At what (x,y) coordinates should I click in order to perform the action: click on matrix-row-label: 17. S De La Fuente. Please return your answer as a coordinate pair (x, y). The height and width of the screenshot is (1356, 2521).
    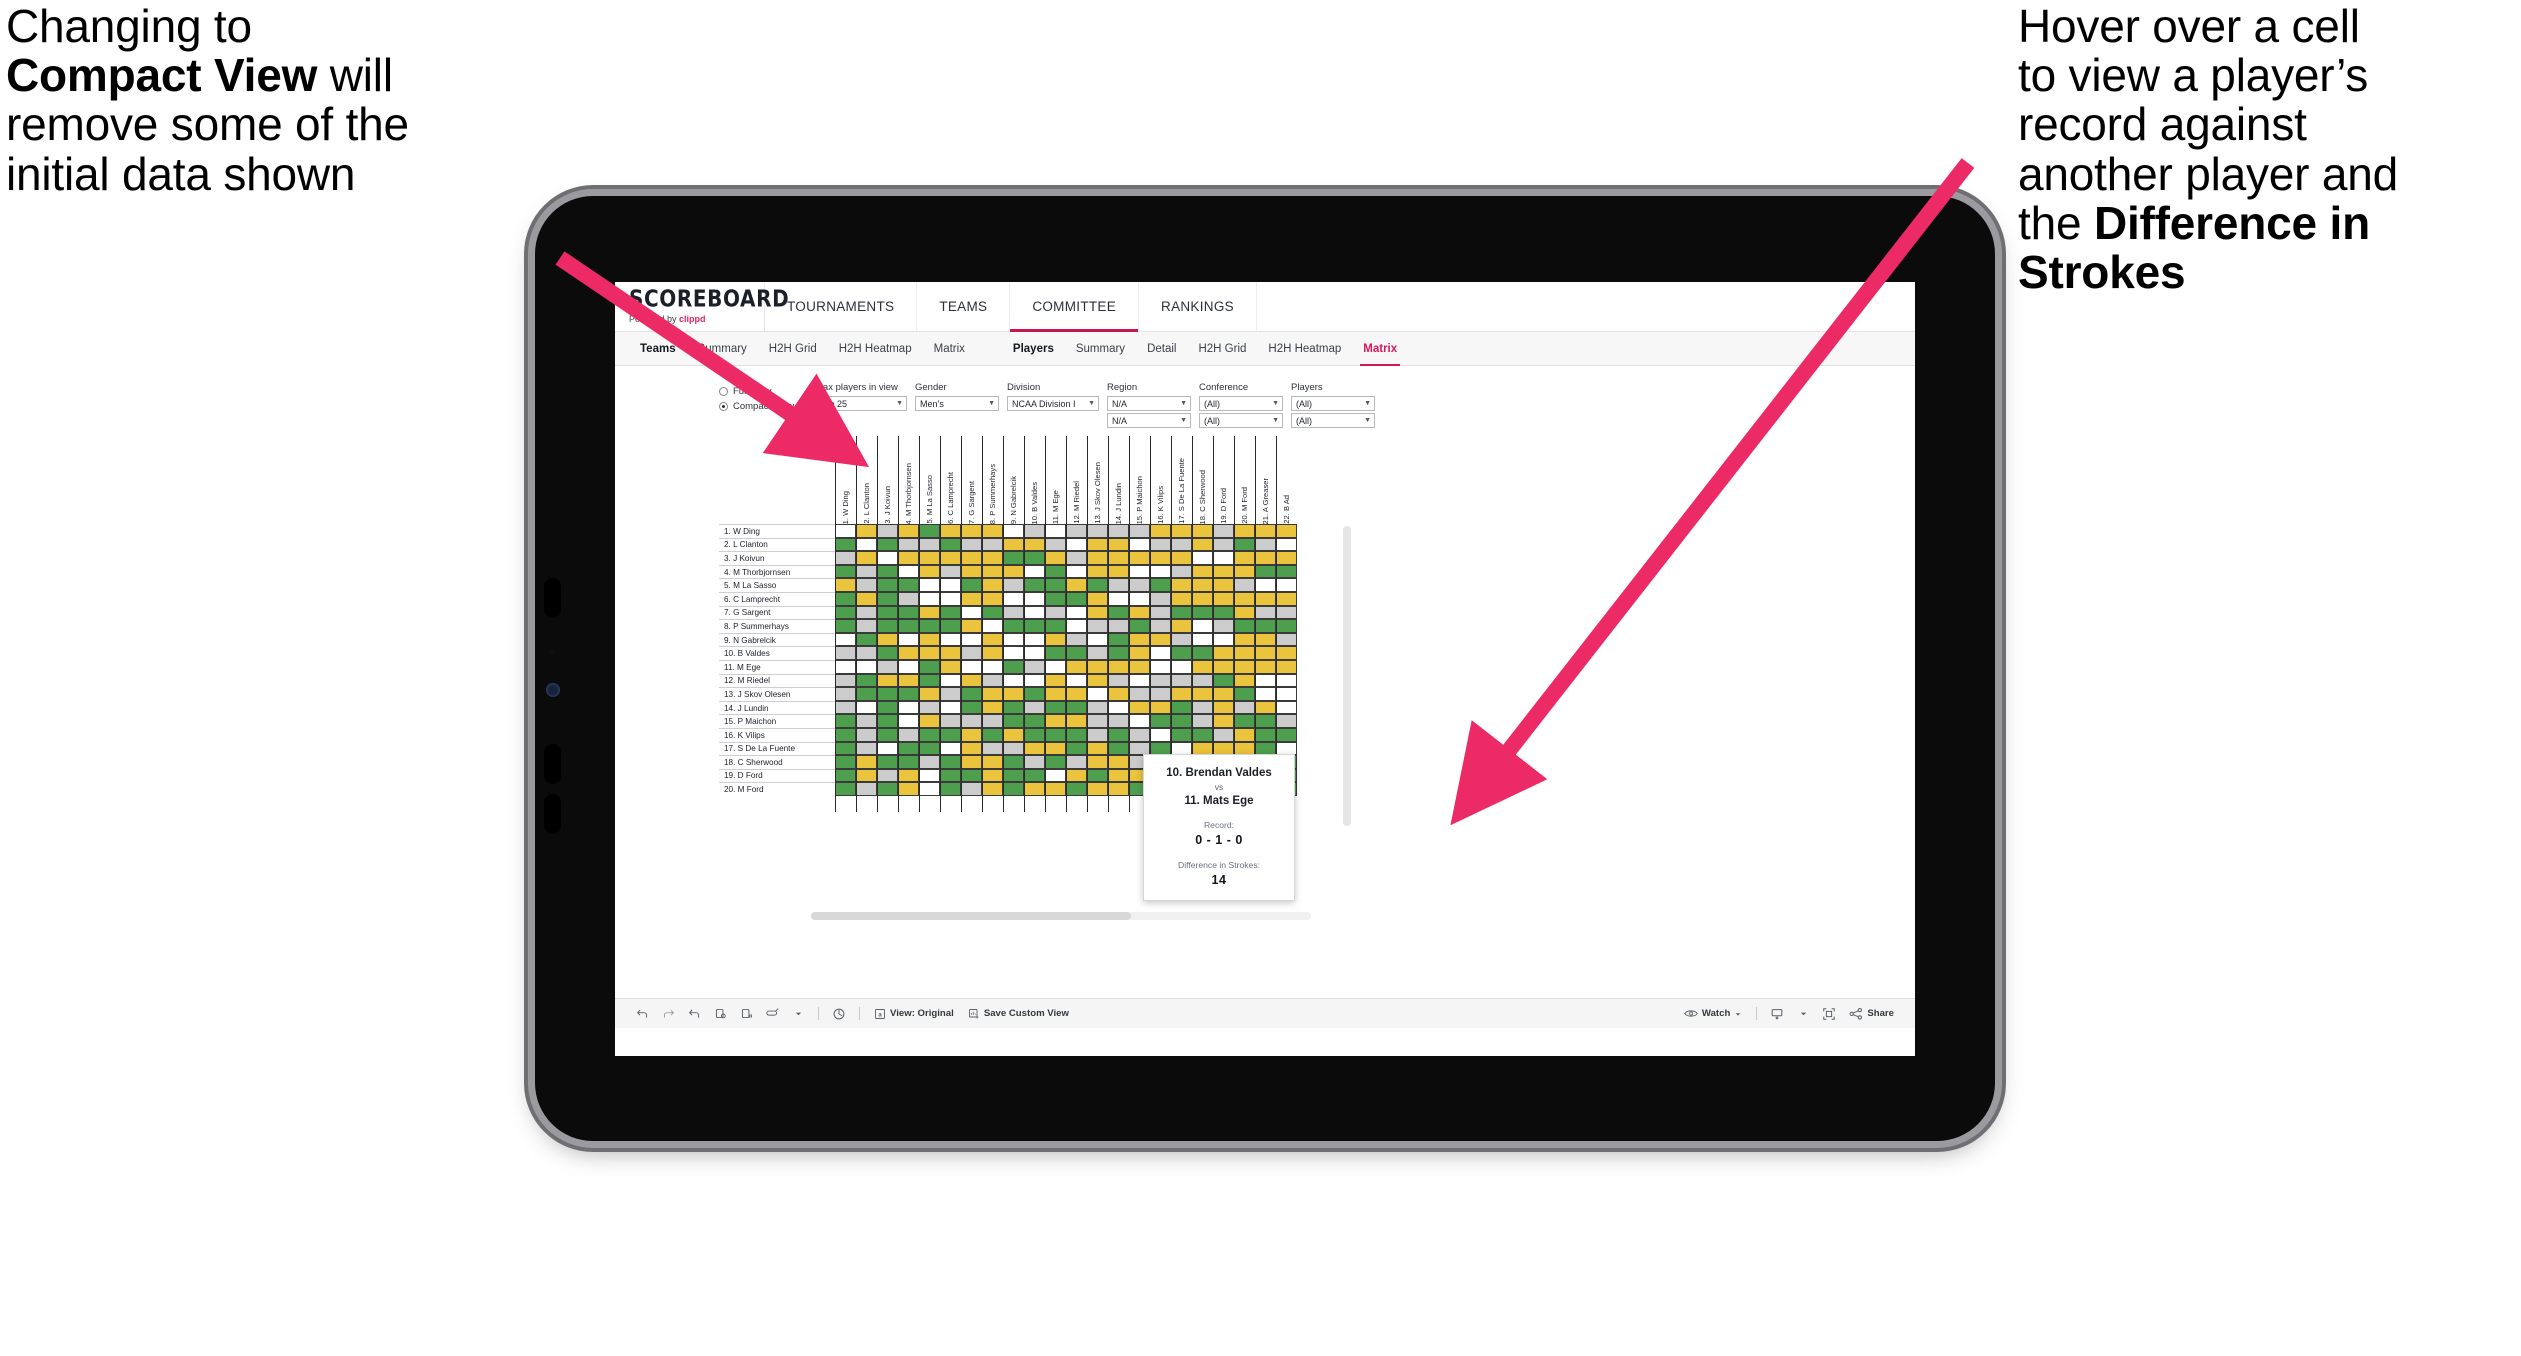
    Looking at the image, I should click on (777, 748).